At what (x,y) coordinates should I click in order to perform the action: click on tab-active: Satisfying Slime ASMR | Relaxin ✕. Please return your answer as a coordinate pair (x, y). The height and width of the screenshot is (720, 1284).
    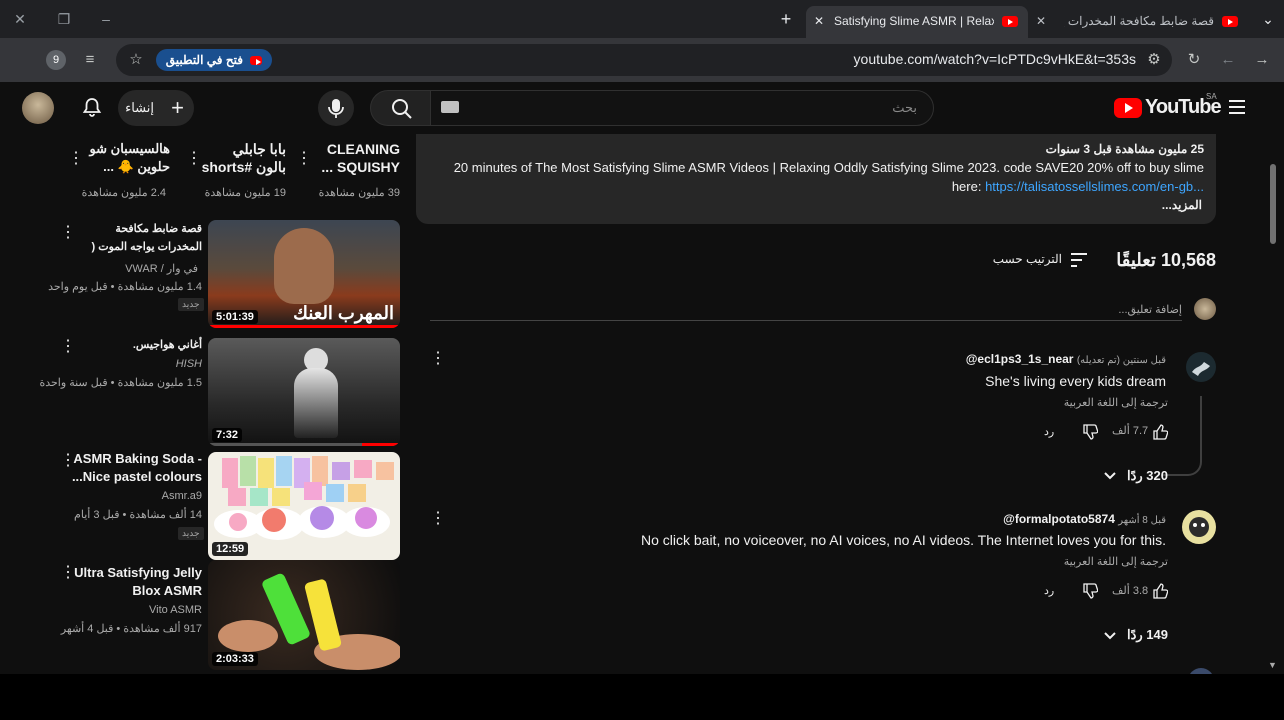
    Looking at the image, I should click on (917, 22).